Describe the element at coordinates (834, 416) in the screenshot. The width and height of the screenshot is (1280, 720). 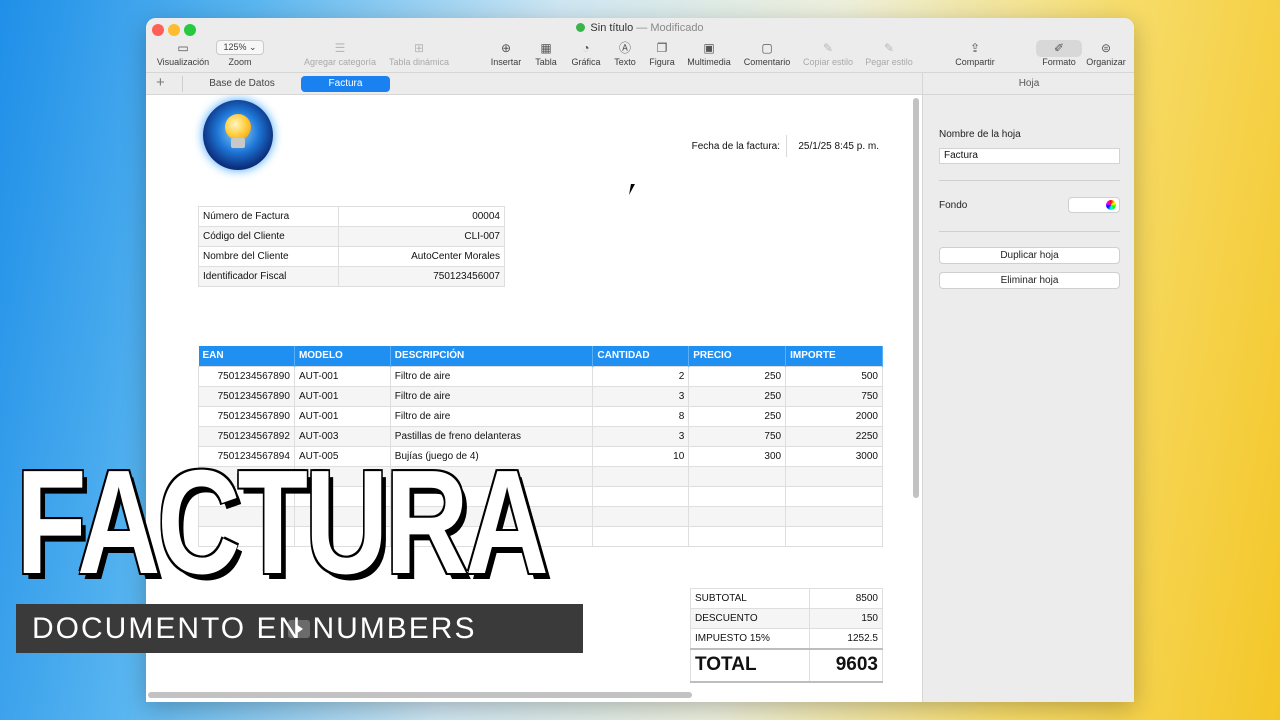
I see `table-cell: 2000` at that location.